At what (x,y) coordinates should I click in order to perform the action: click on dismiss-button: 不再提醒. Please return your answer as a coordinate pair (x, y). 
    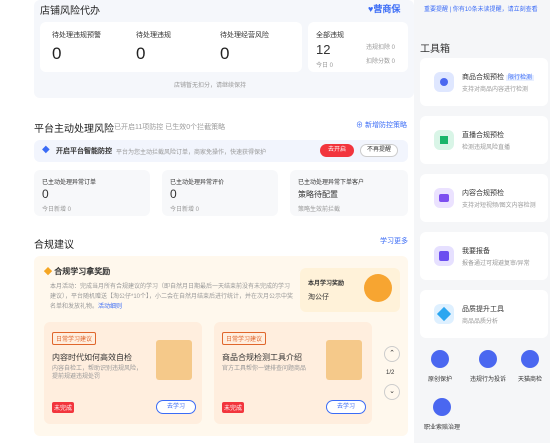
    Looking at the image, I should click on (379, 150).